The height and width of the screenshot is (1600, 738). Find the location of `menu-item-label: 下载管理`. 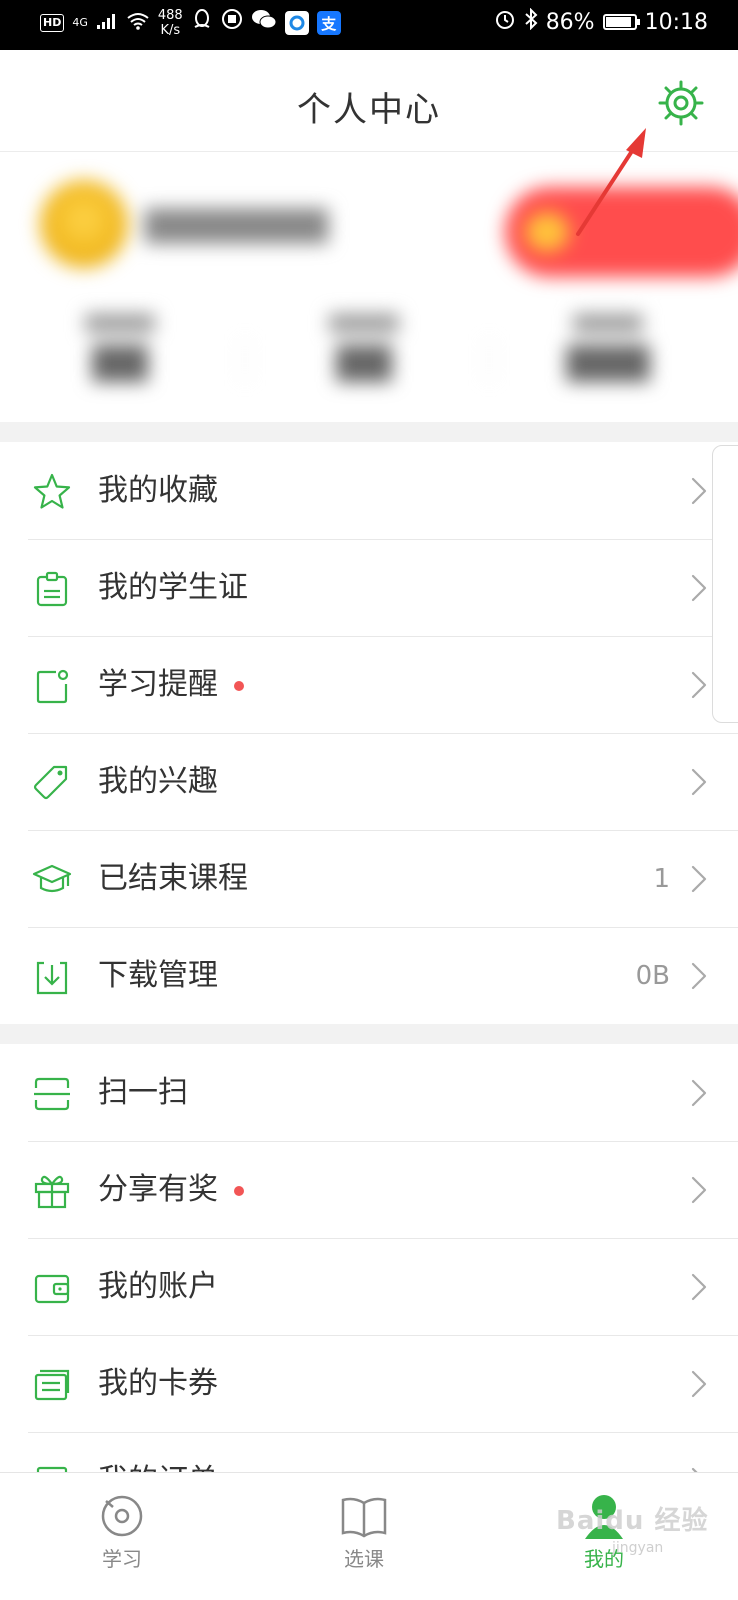

menu-item-label: 下载管理 is located at coordinates (158, 975).